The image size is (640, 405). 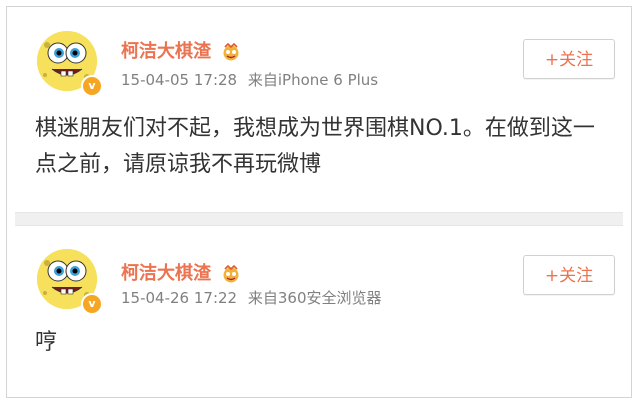 What do you see at coordinates (313, 80) in the screenshot?
I see `post-source: 来自iPhone 6 Plus` at bounding box center [313, 80].